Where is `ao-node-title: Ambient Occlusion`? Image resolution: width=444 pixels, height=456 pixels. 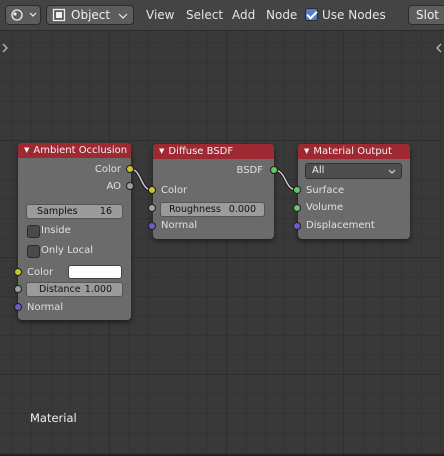
ao-node-title: Ambient Occlusion is located at coordinates (80, 150).